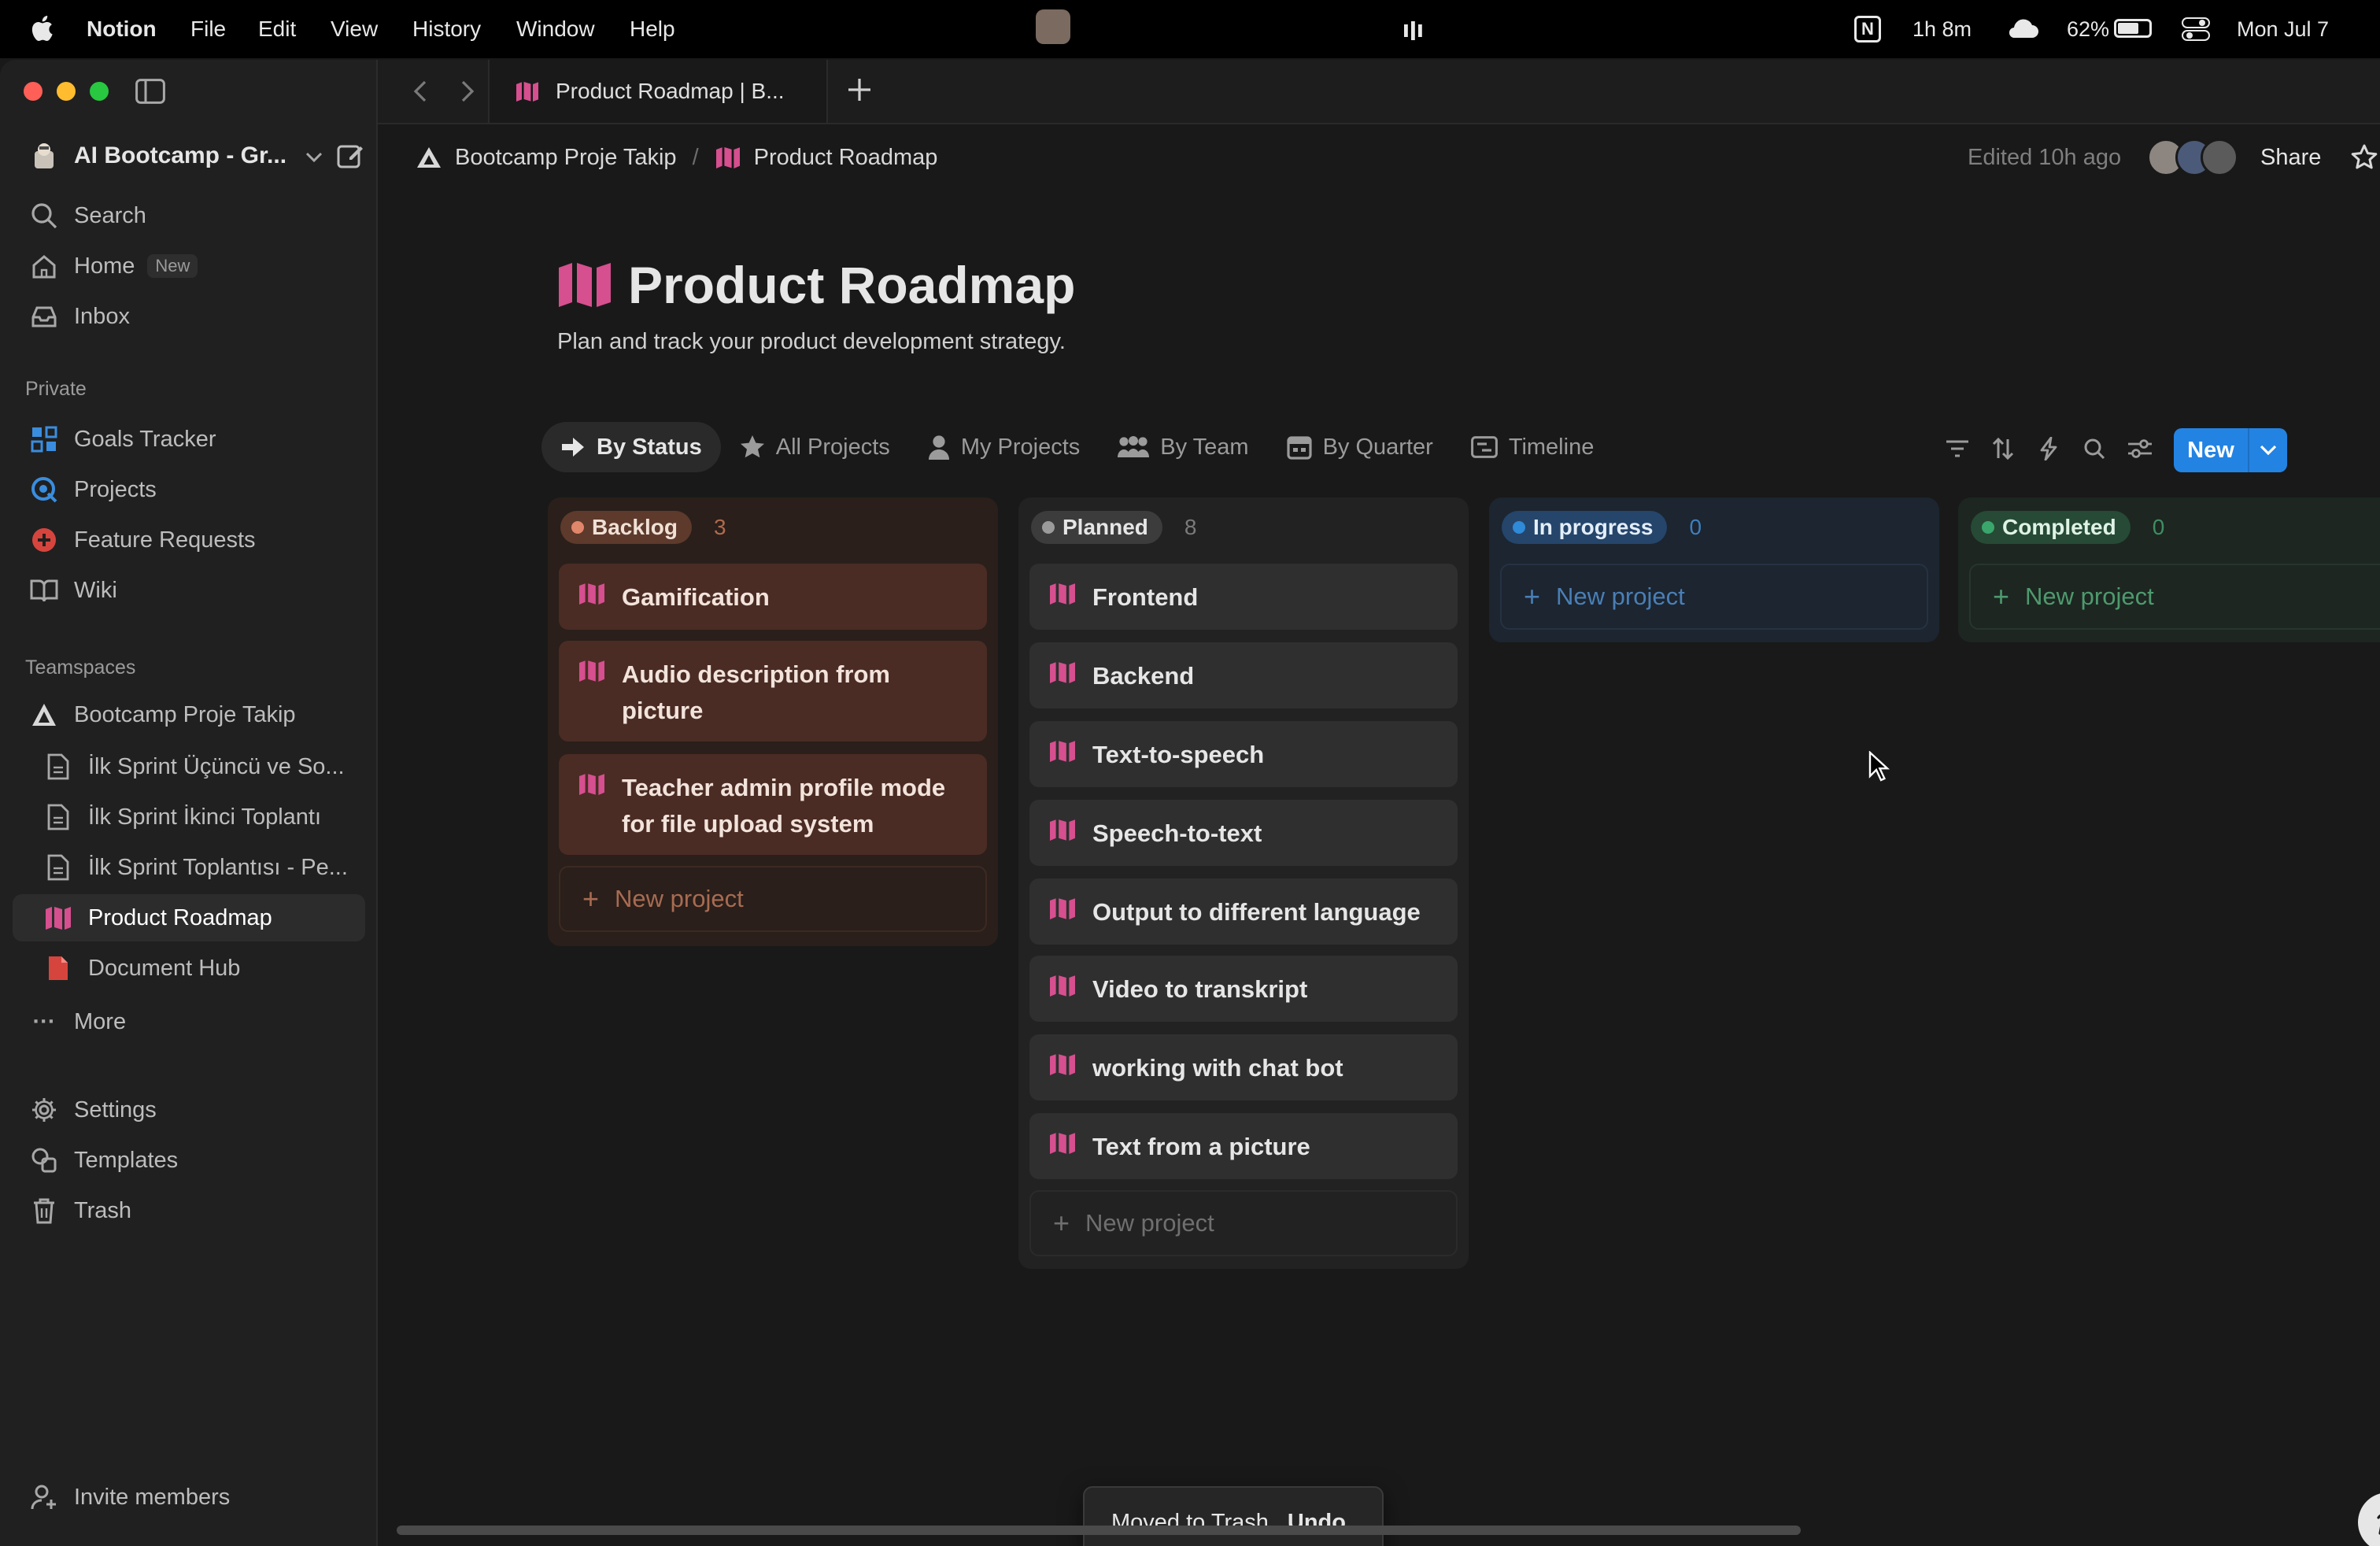 This screenshot has height=1546, width=2380. Describe the element at coordinates (719, 527) in the screenshot. I see `column-count: 3` at that location.